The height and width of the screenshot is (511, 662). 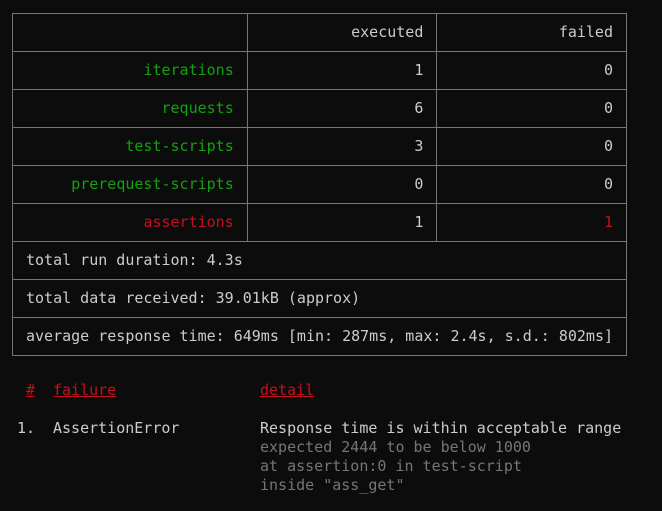 What do you see at coordinates (31, 390) in the screenshot?
I see `failures-header-hash: #` at bounding box center [31, 390].